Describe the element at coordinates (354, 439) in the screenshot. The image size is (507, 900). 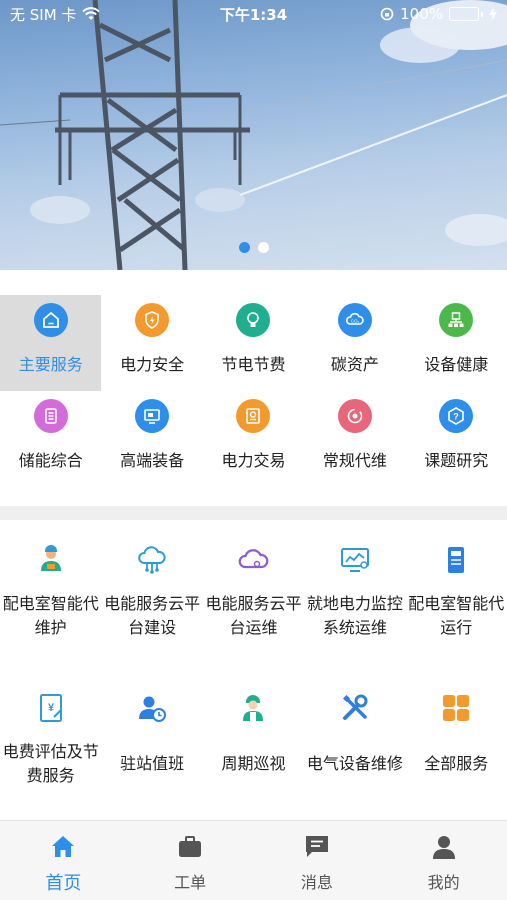
I see `category-routine-maintenance: 常规代维` at that location.